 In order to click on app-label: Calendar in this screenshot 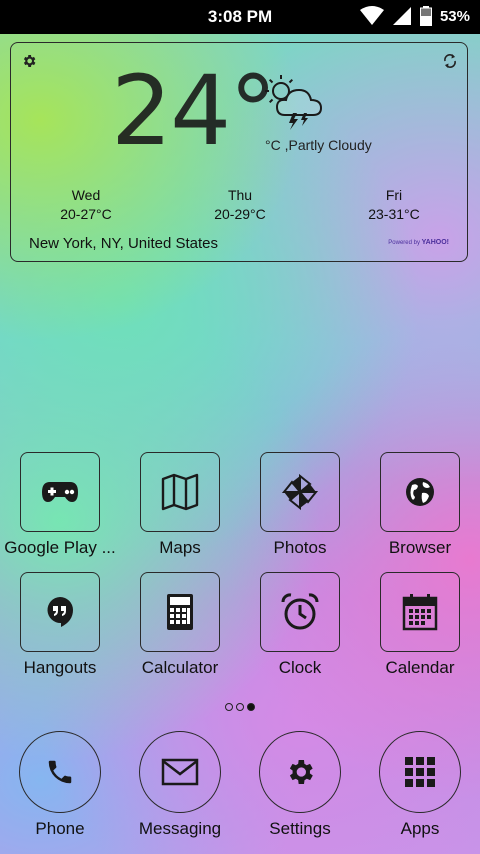, I will do `click(420, 667)`.